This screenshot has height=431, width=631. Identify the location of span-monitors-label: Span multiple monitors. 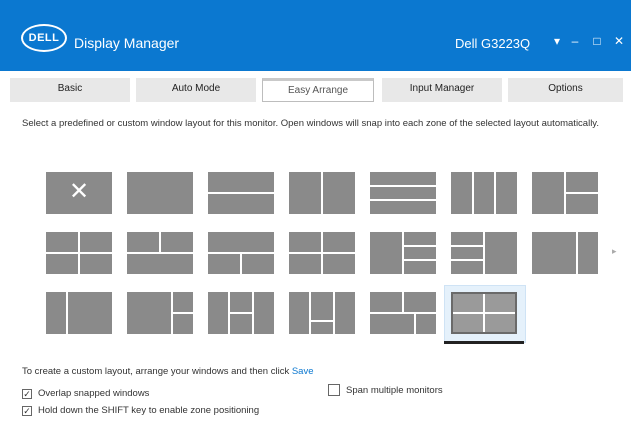
(394, 390).